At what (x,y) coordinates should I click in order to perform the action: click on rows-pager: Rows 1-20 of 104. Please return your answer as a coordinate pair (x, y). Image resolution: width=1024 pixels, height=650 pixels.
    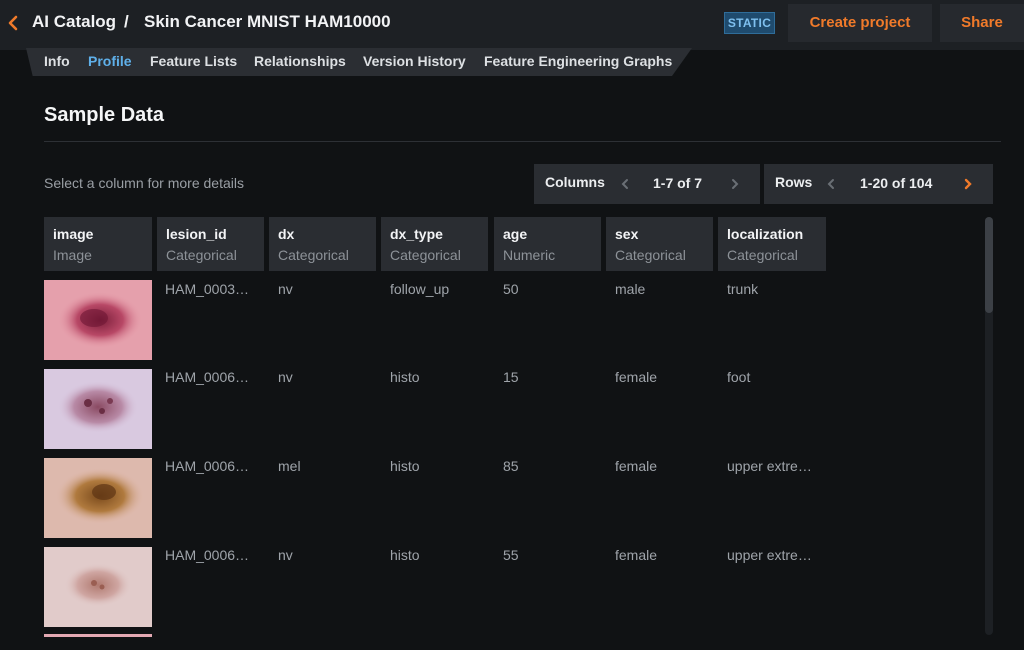
    Looking at the image, I should click on (878, 184).